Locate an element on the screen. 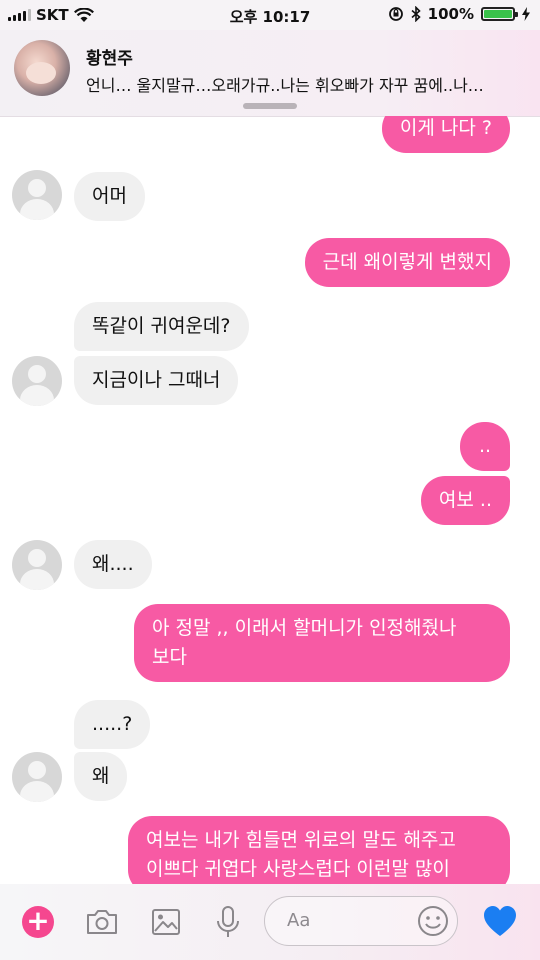  bluetooth-icon is located at coordinates (416, 14).